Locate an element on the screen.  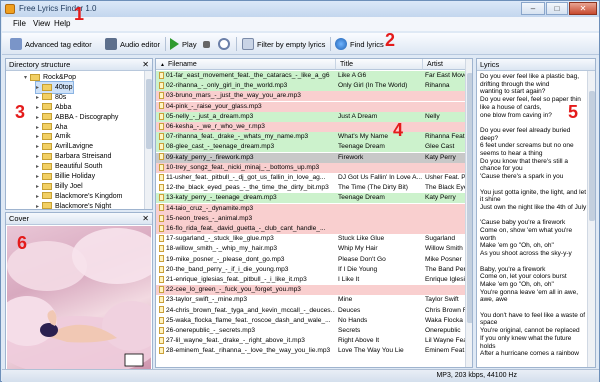
menu-view: View is located at coordinates (41, 23).